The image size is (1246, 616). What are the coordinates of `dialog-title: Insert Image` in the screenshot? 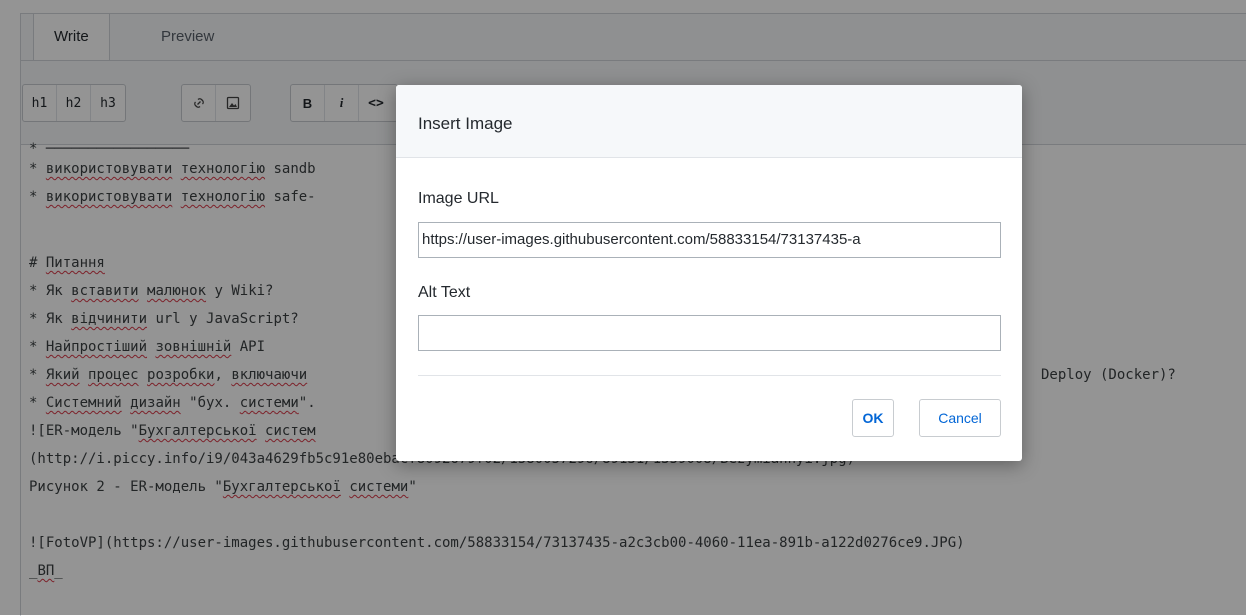 It's located at (709, 121).